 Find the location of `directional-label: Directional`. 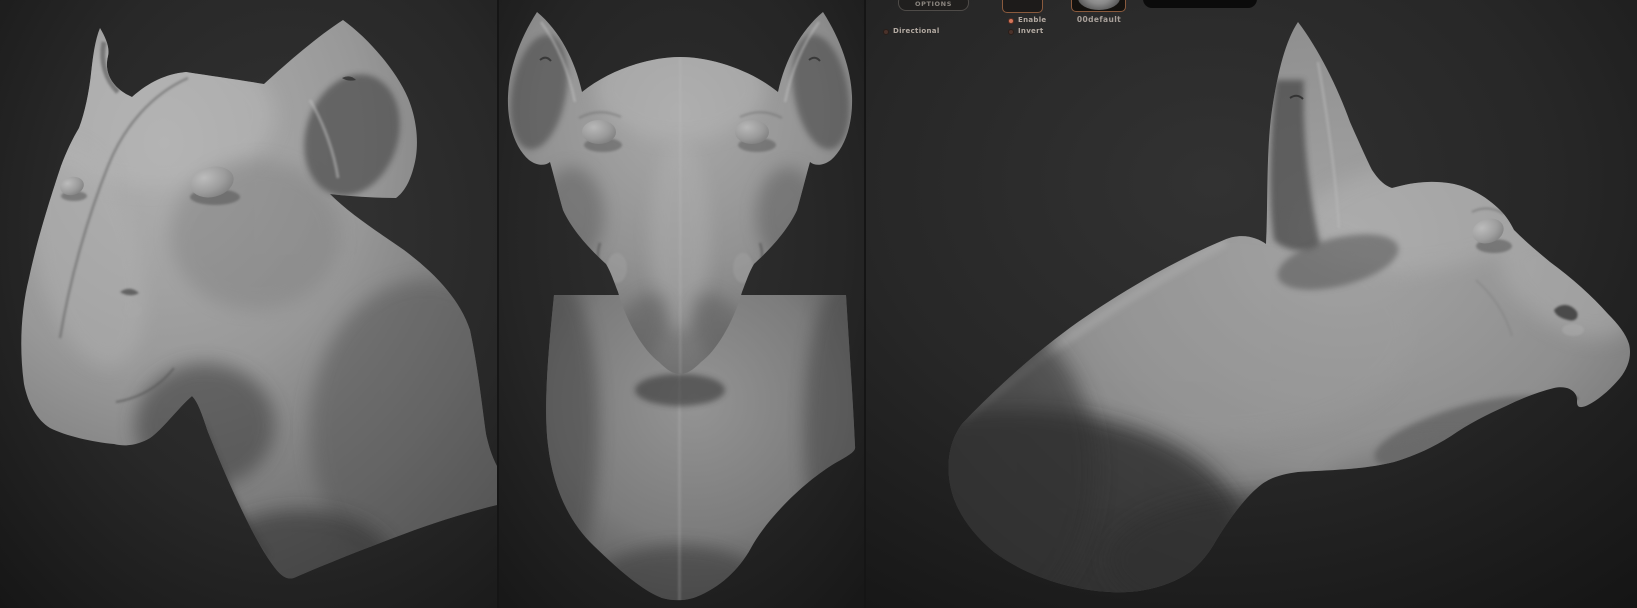

directional-label: Directional is located at coordinates (916, 31).